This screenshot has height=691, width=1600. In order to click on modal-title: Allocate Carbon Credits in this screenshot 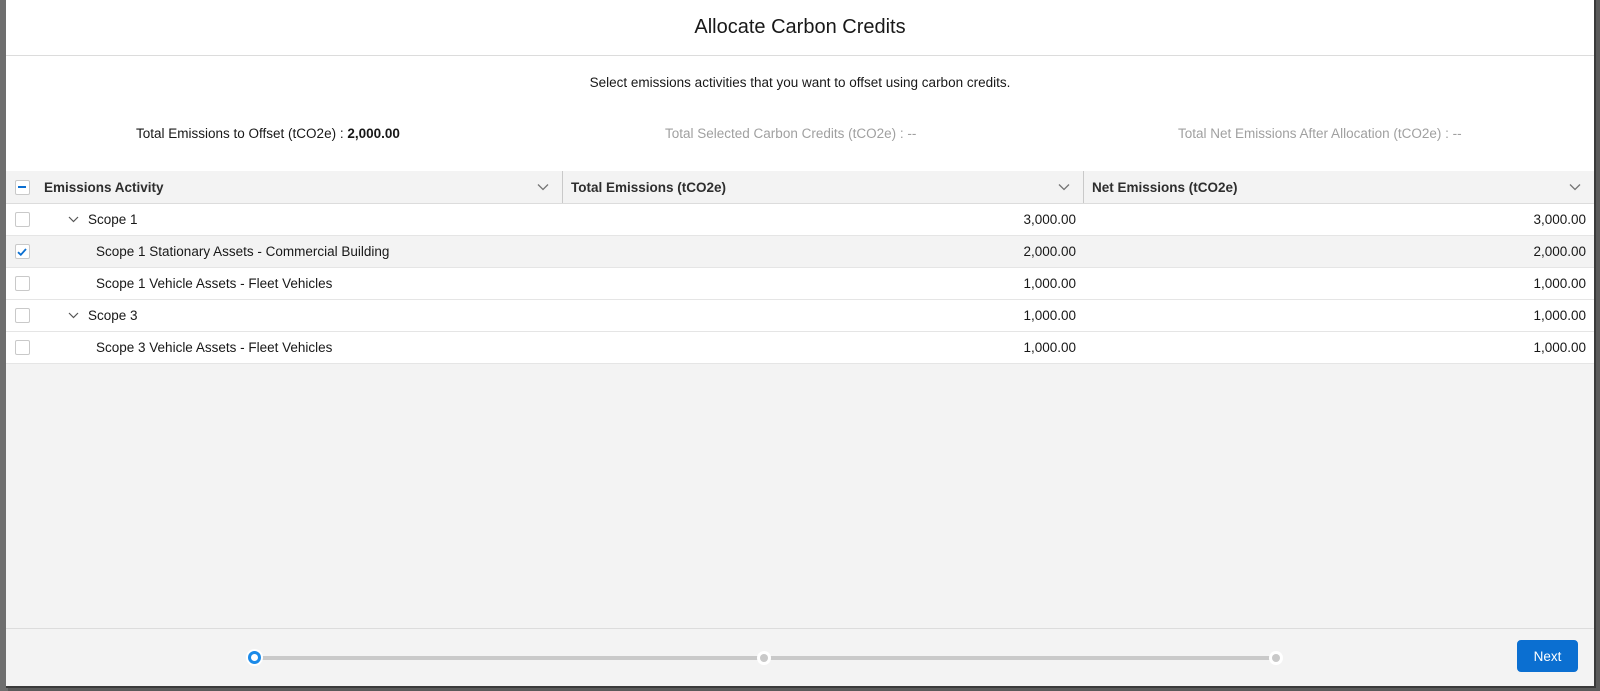, I will do `click(800, 27)`.